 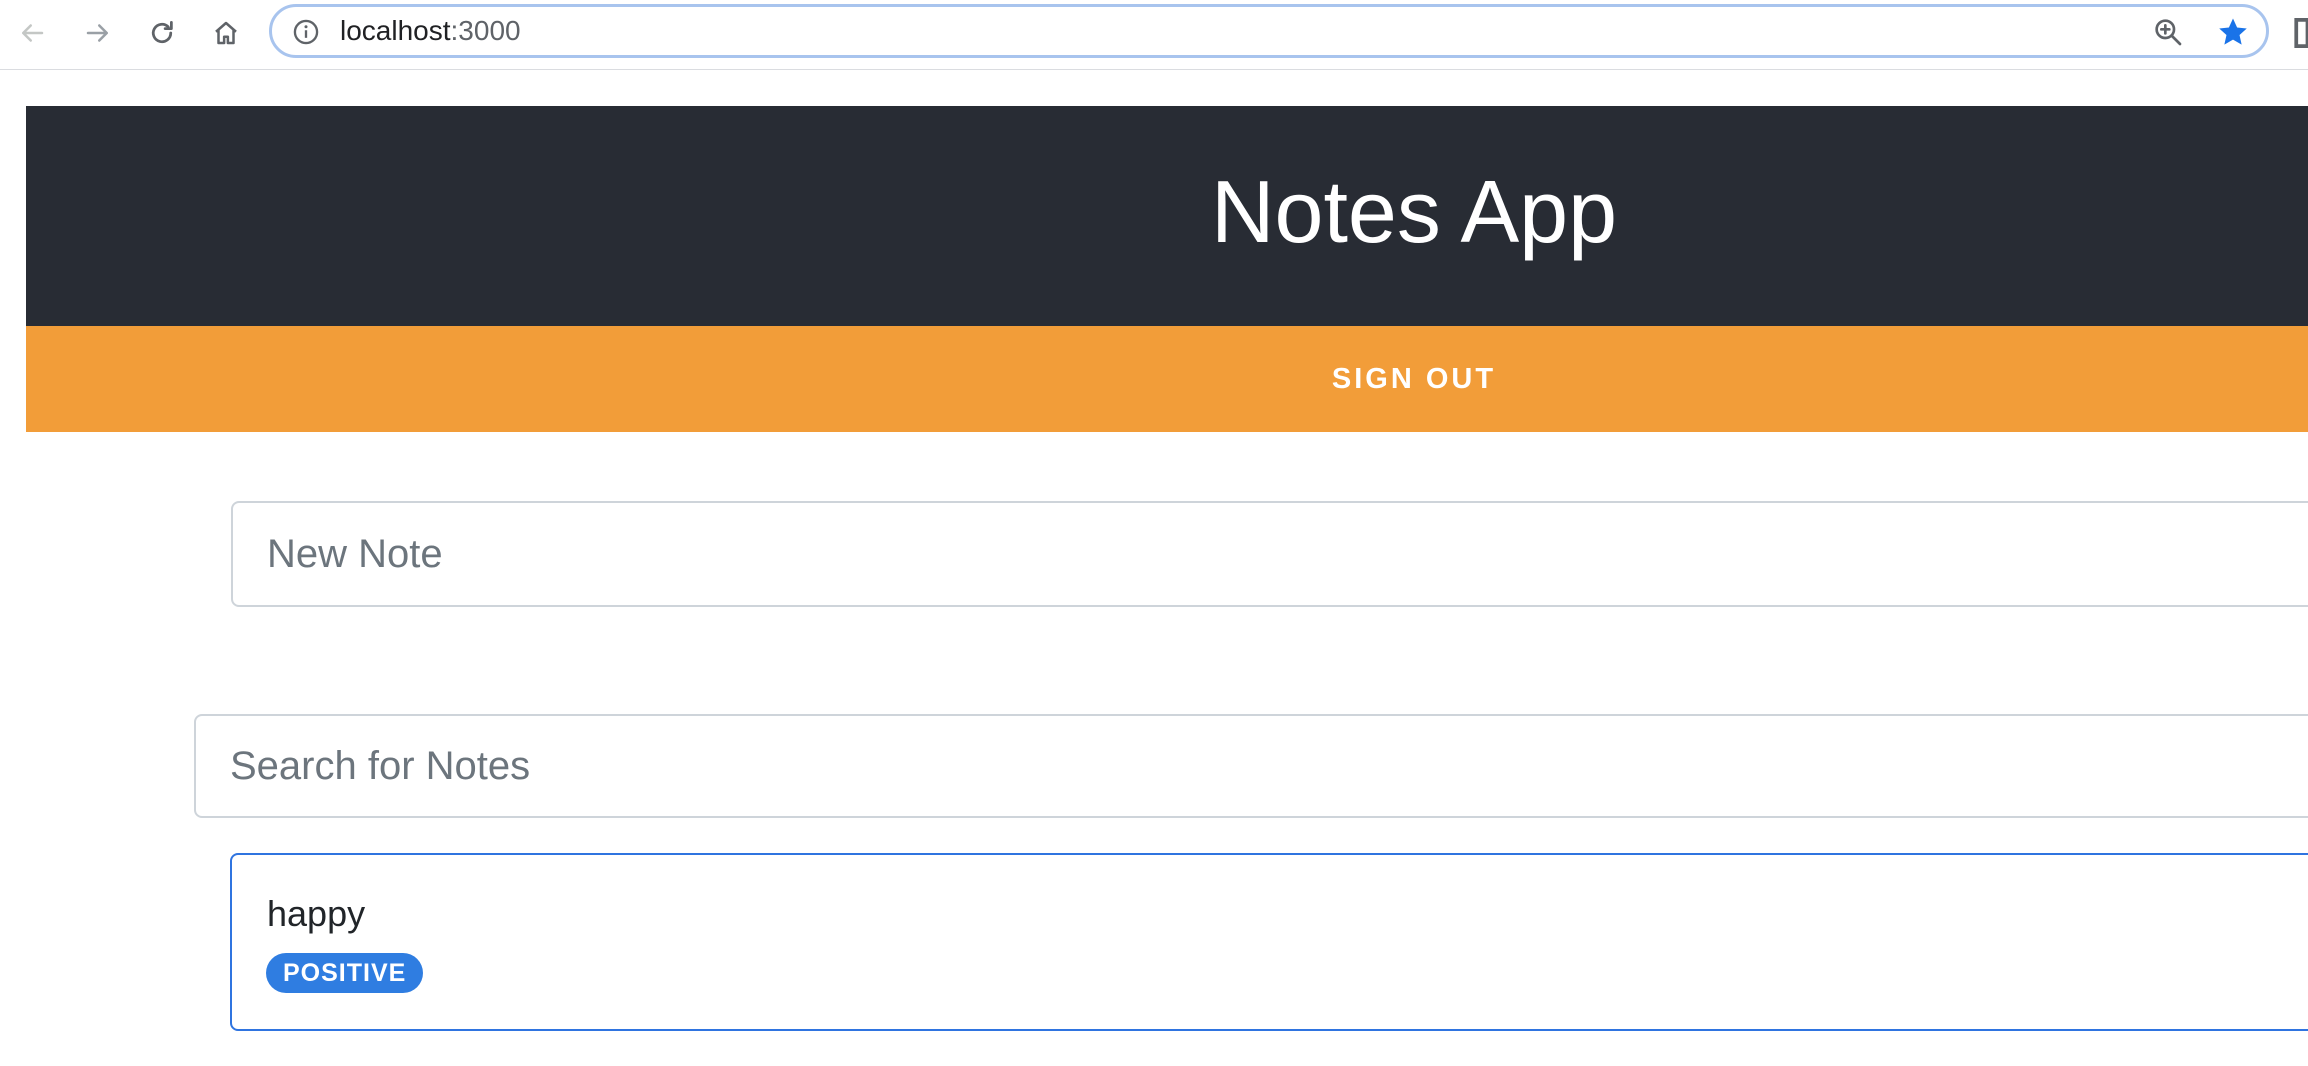 What do you see at coordinates (1167, 379) in the screenshot?
I see `sign-out-button: SIGN OUT` at bounding box center [1167, 379].